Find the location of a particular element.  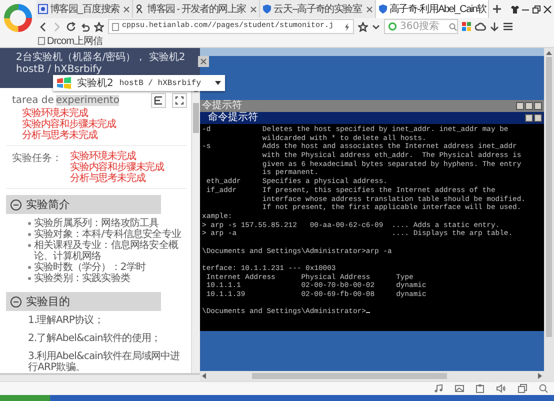

search-bar: 360搜索 is located at coordinates (421, 26).